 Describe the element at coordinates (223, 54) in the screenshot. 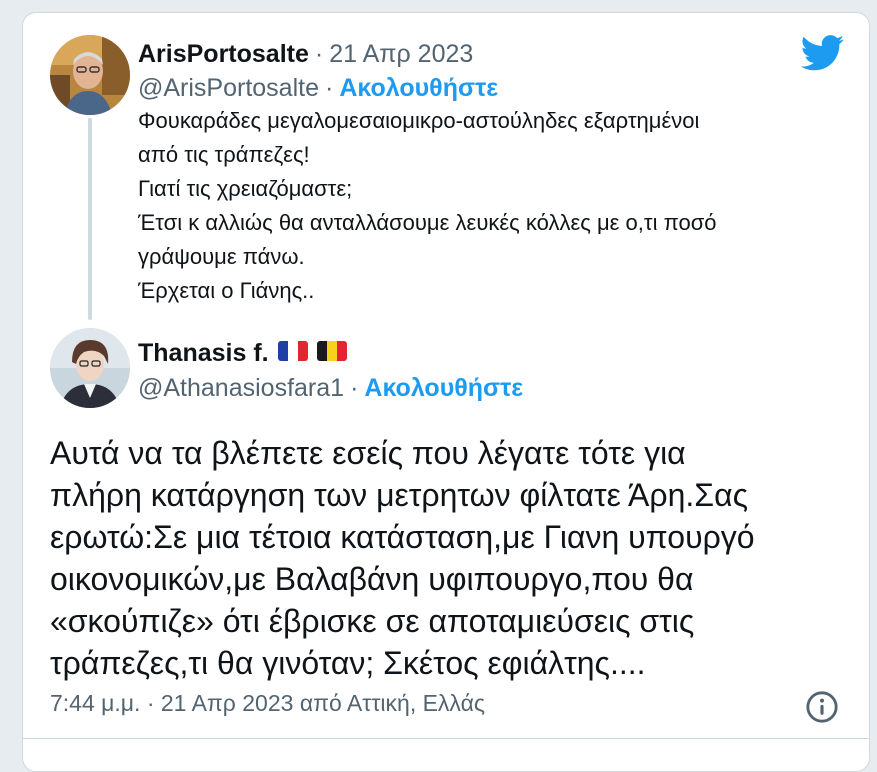

I see `quoted-display-name: ArisPortosalte` at that location.